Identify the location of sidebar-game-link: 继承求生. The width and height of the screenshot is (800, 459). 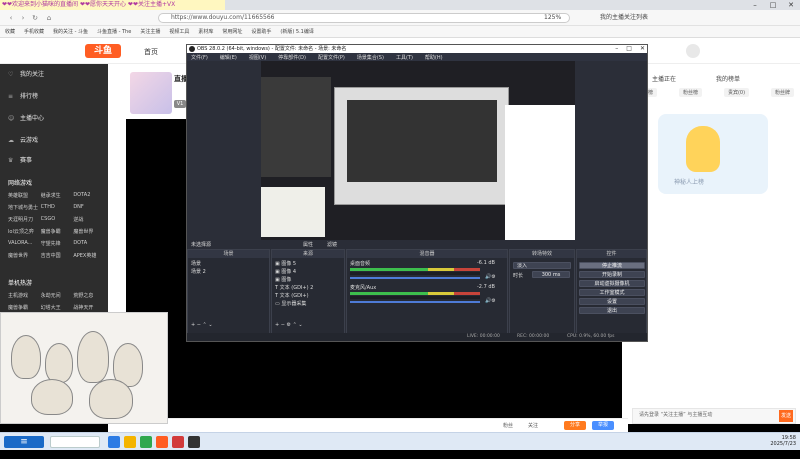
(56, 195).